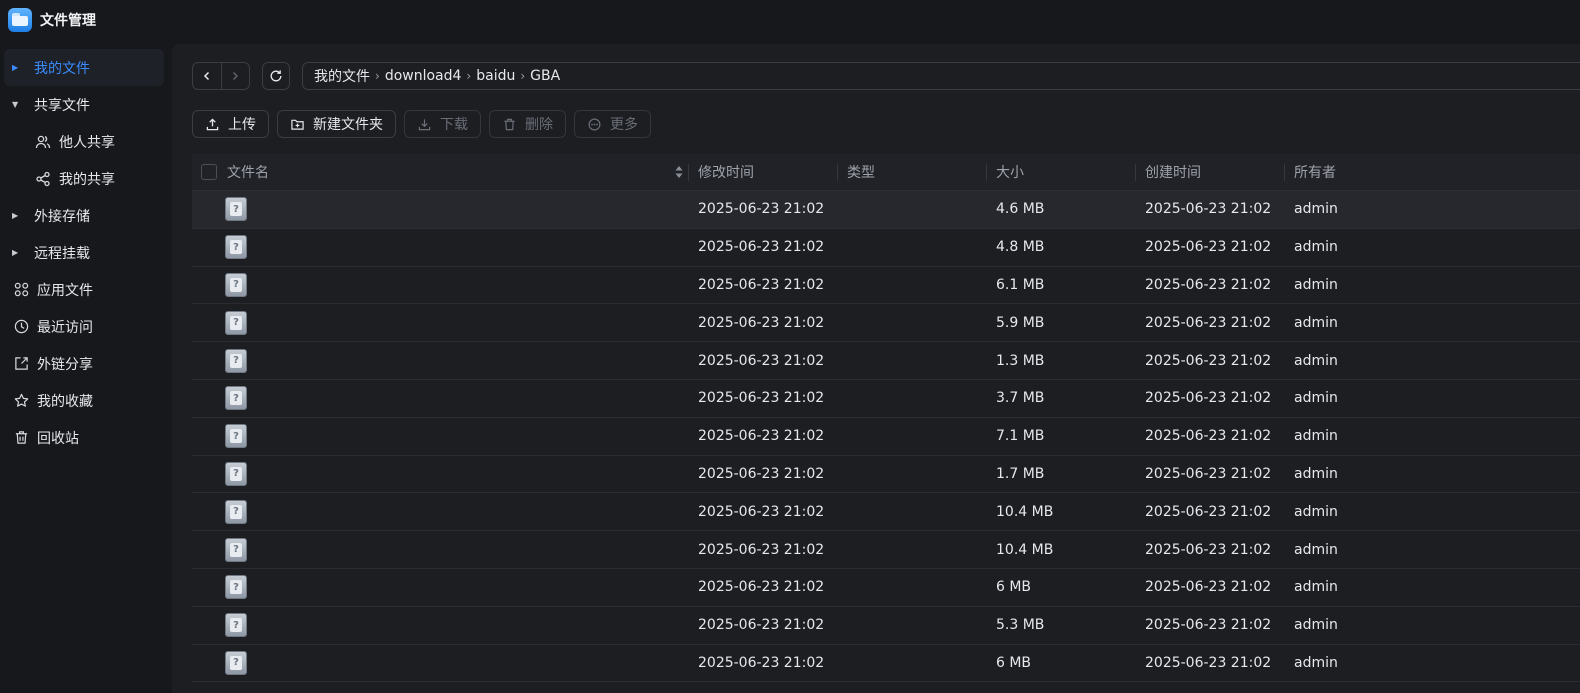 This screenshot has width=1580, height=693. Describe the element at coordinates (545, 76) in the screenshot. I see `breadcrumb-item: GBA` at that location.